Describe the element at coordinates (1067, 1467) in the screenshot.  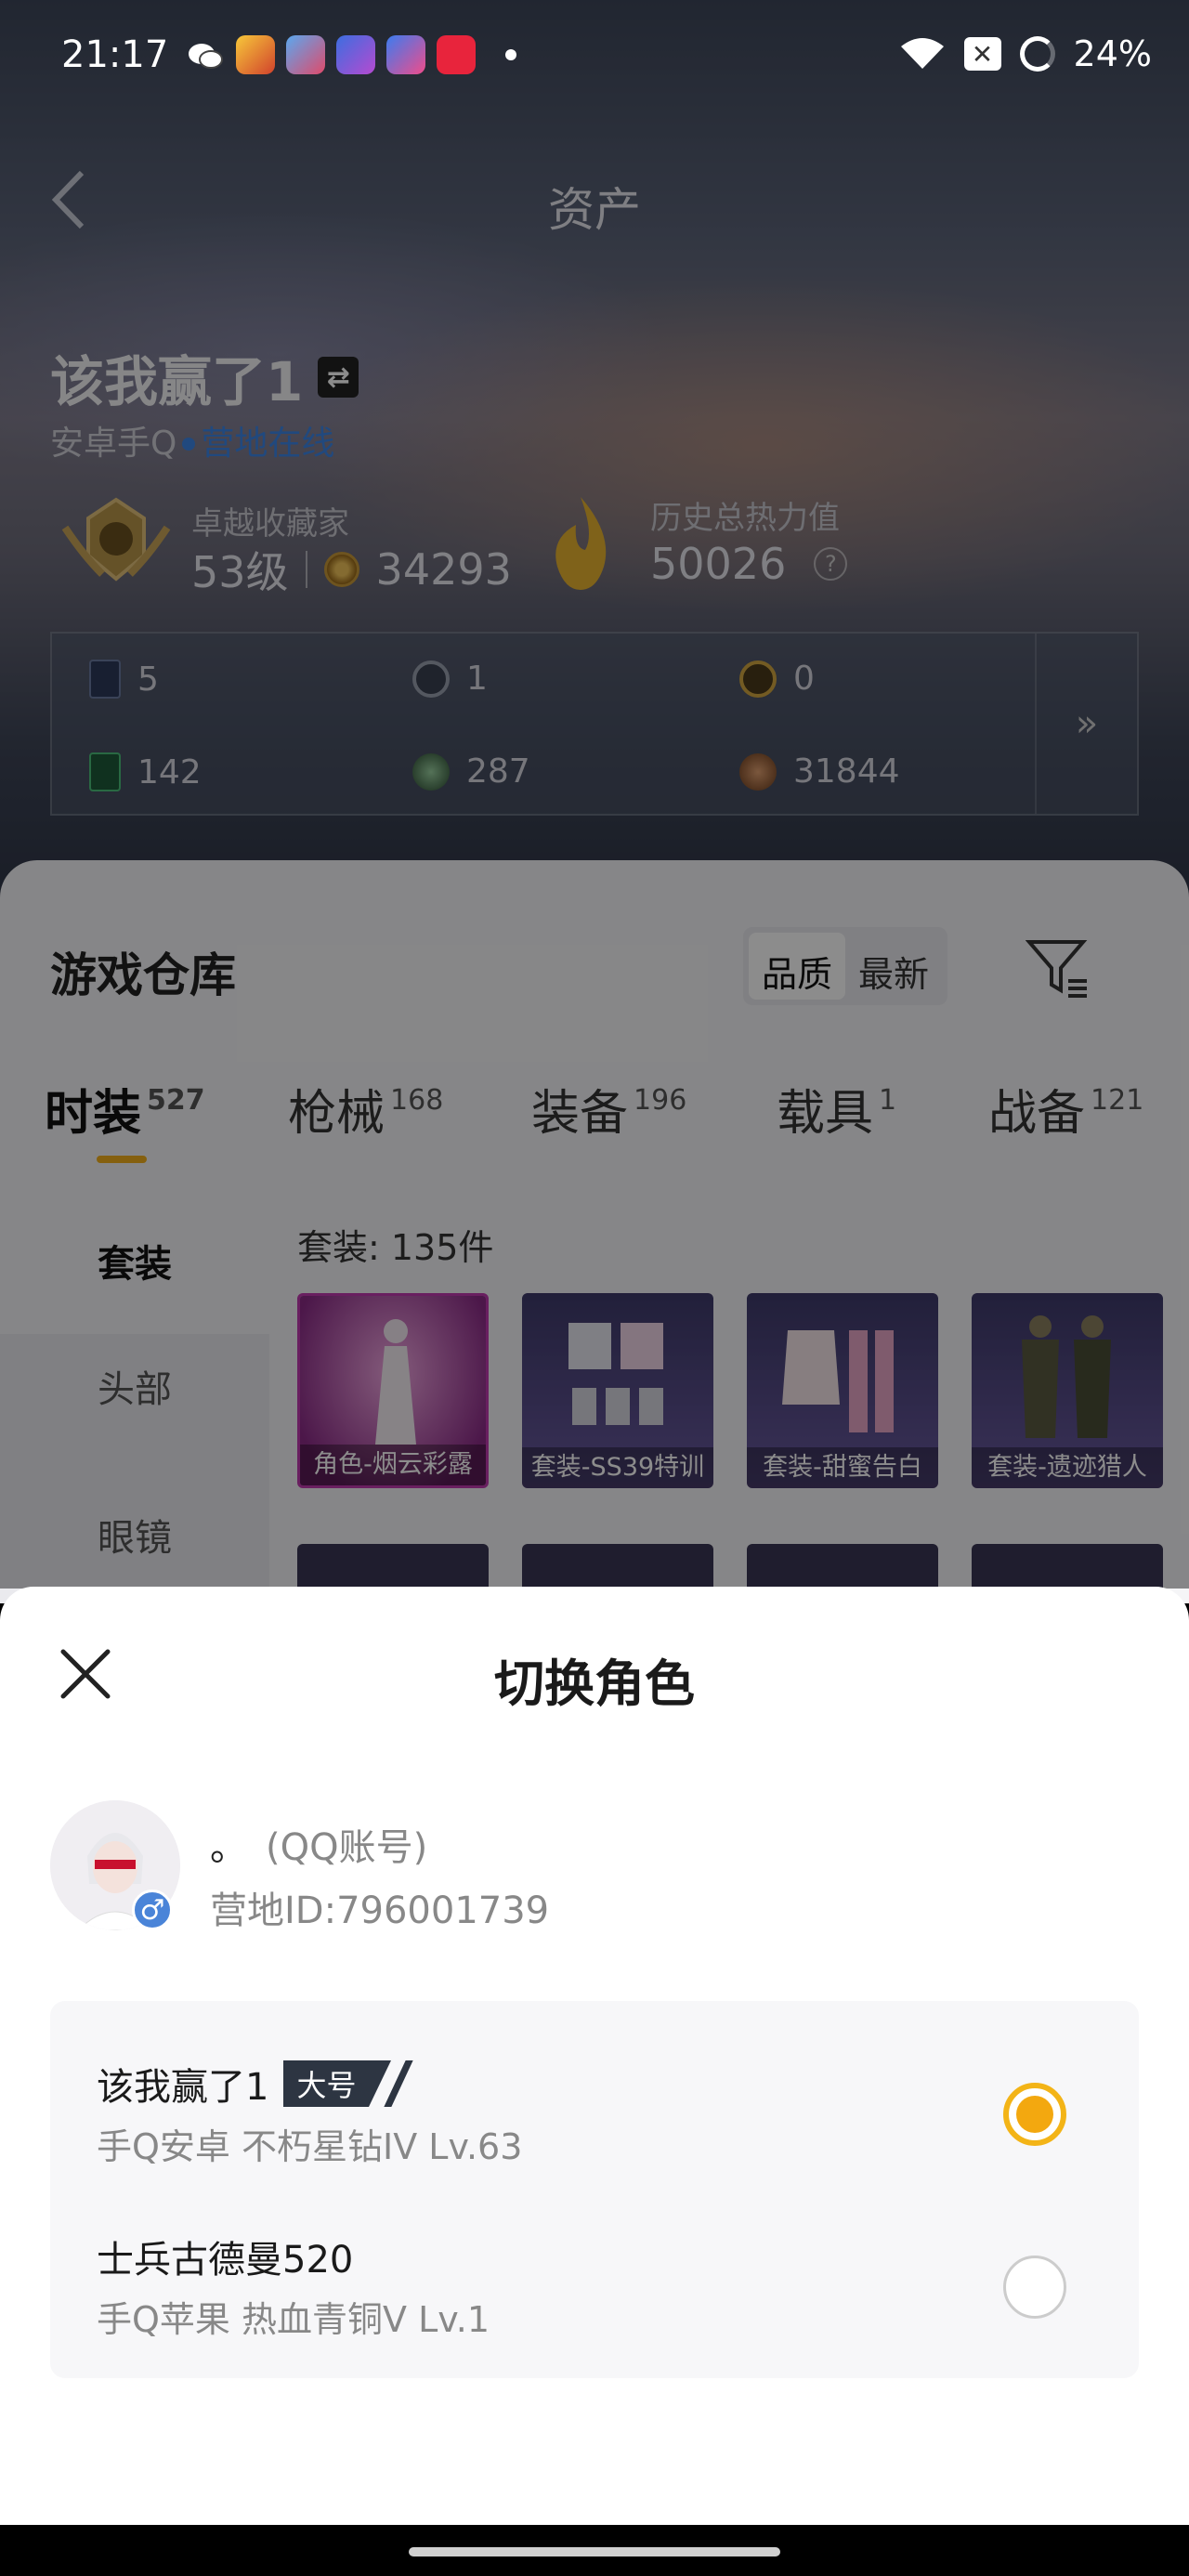
I see `item-label: 套装-遗迹猎人` at that location.